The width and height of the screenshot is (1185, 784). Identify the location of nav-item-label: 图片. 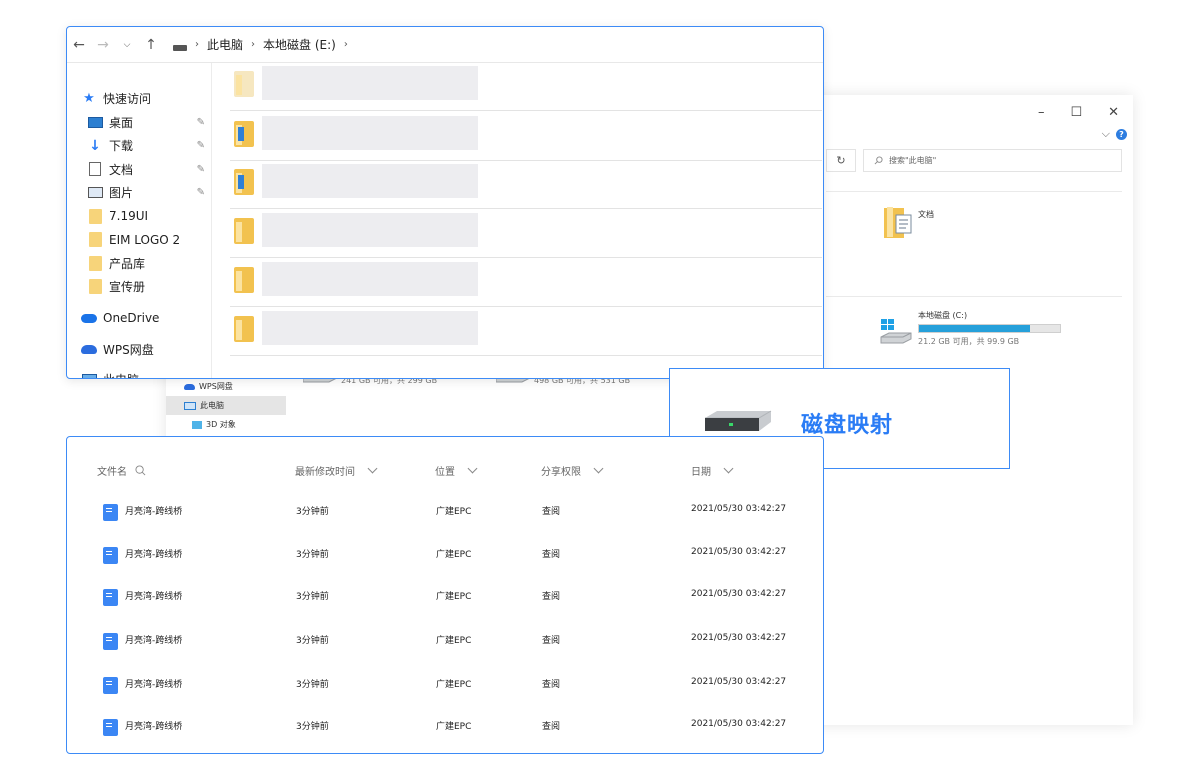
(121, 193).